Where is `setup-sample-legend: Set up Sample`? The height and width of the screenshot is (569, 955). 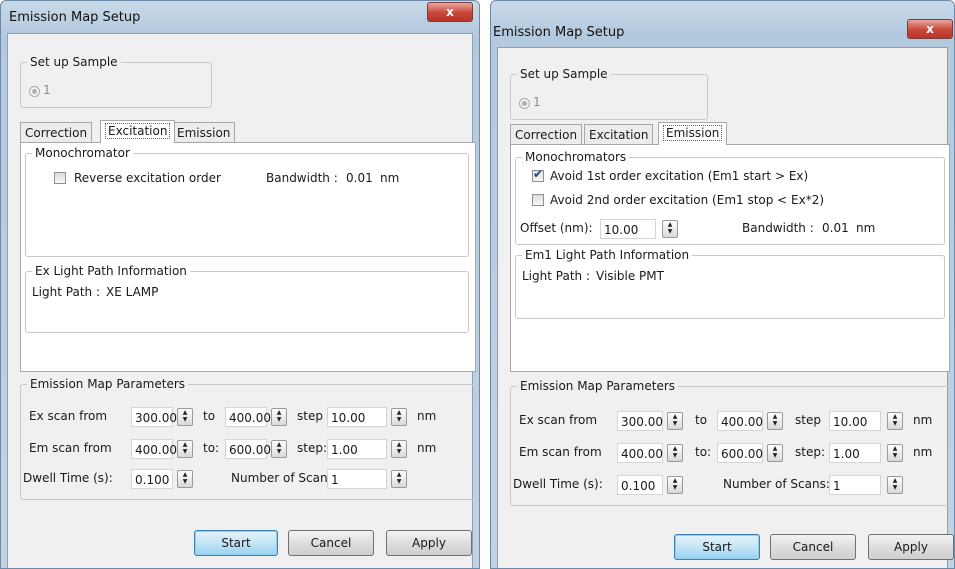 setup-sample-legend: Set up Sample is located at coordinates (564, 74).